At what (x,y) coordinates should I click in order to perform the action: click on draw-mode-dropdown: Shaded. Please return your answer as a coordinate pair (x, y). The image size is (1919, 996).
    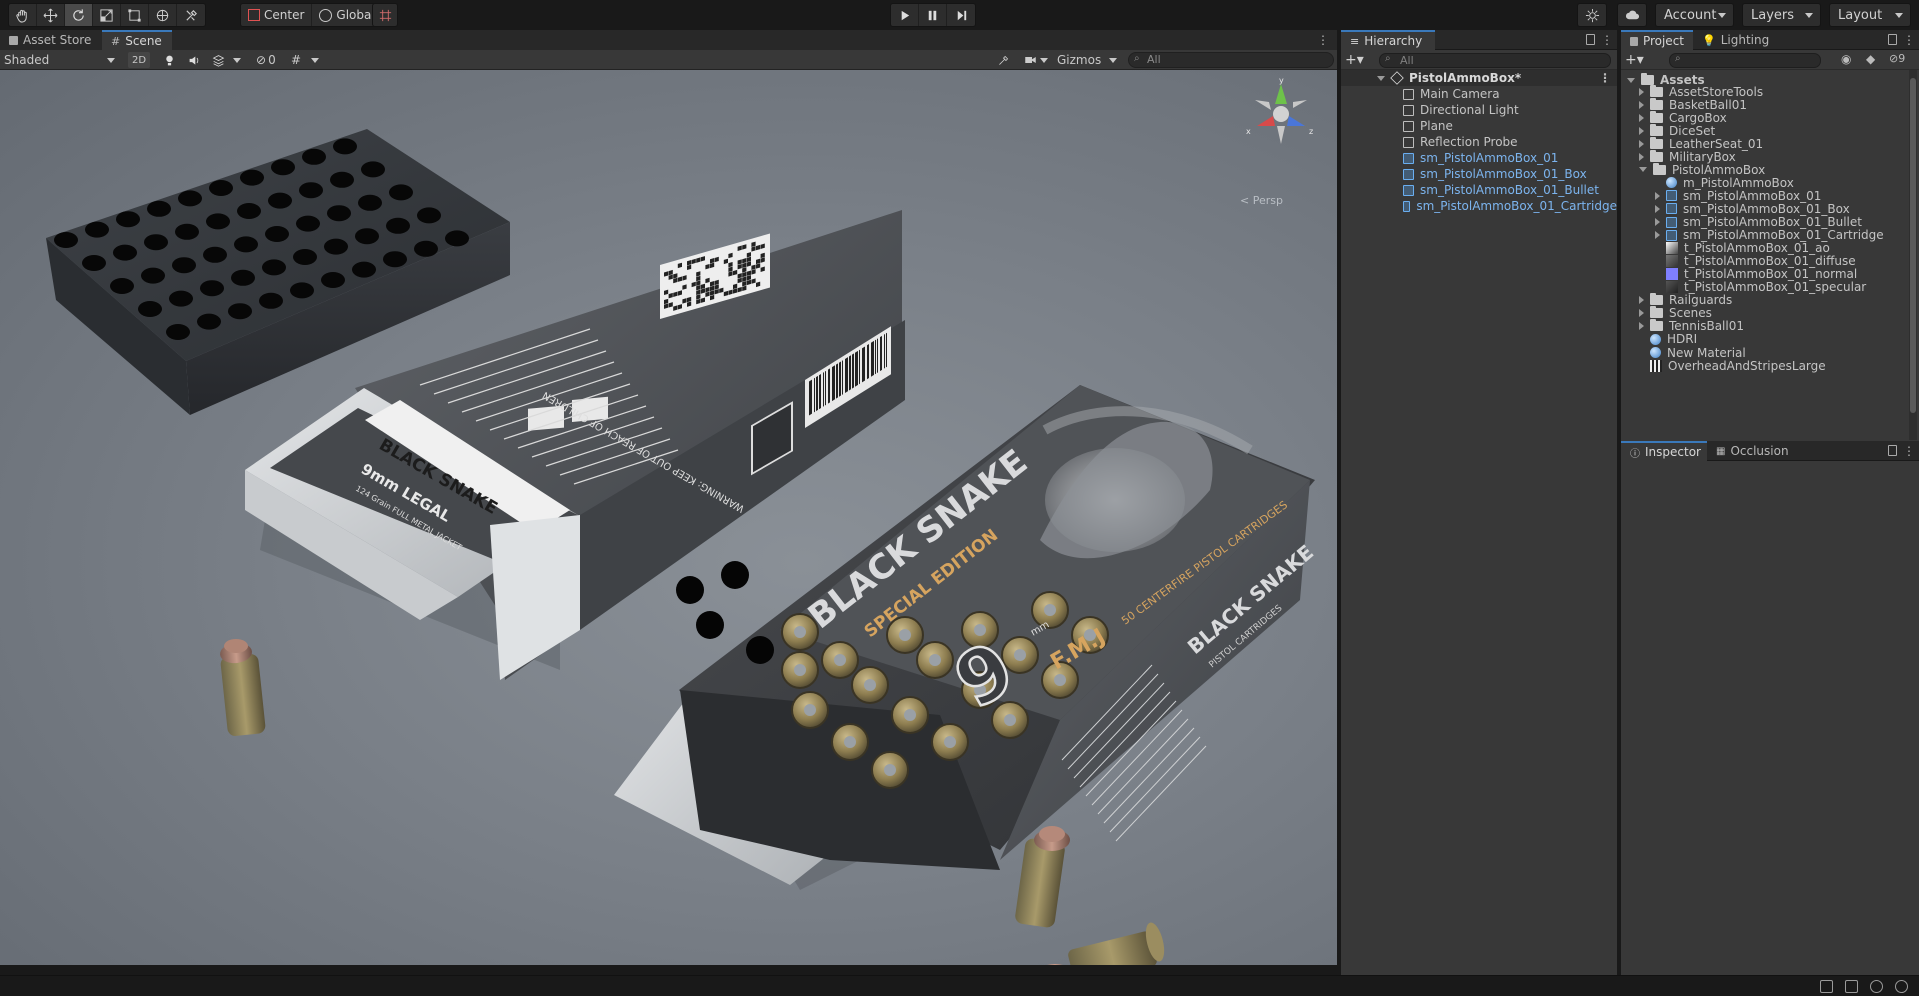
    Looking at the image, I should click on (61, 60).